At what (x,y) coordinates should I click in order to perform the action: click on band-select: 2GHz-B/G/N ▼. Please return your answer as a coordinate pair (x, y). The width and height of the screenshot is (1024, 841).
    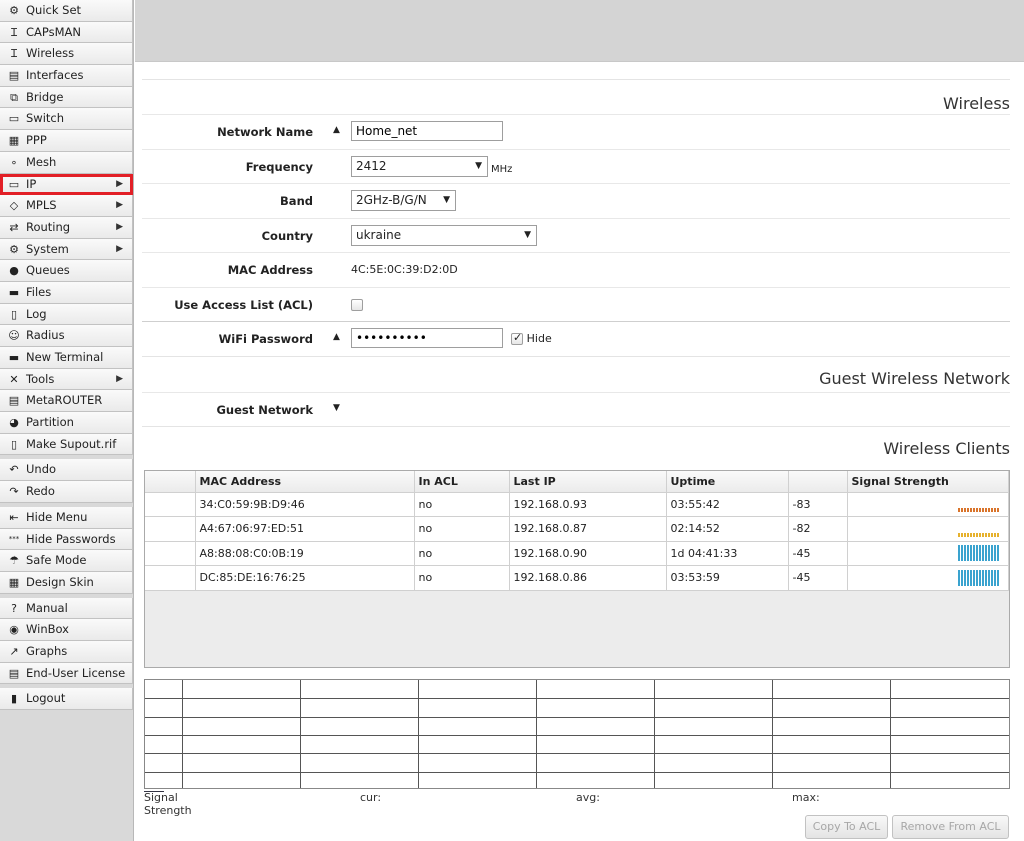
    Looking at the image, I should click on (403, 200).